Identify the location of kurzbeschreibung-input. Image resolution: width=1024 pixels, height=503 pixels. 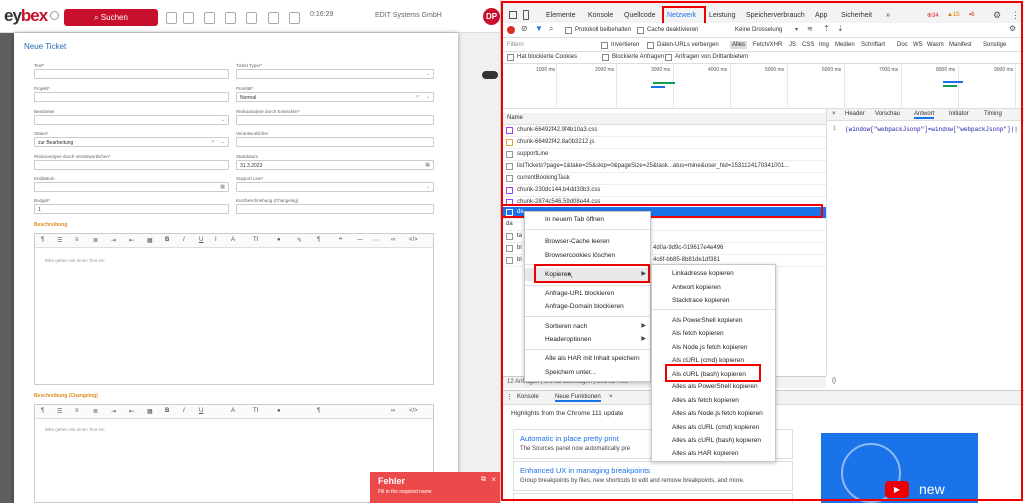
(335, 209).